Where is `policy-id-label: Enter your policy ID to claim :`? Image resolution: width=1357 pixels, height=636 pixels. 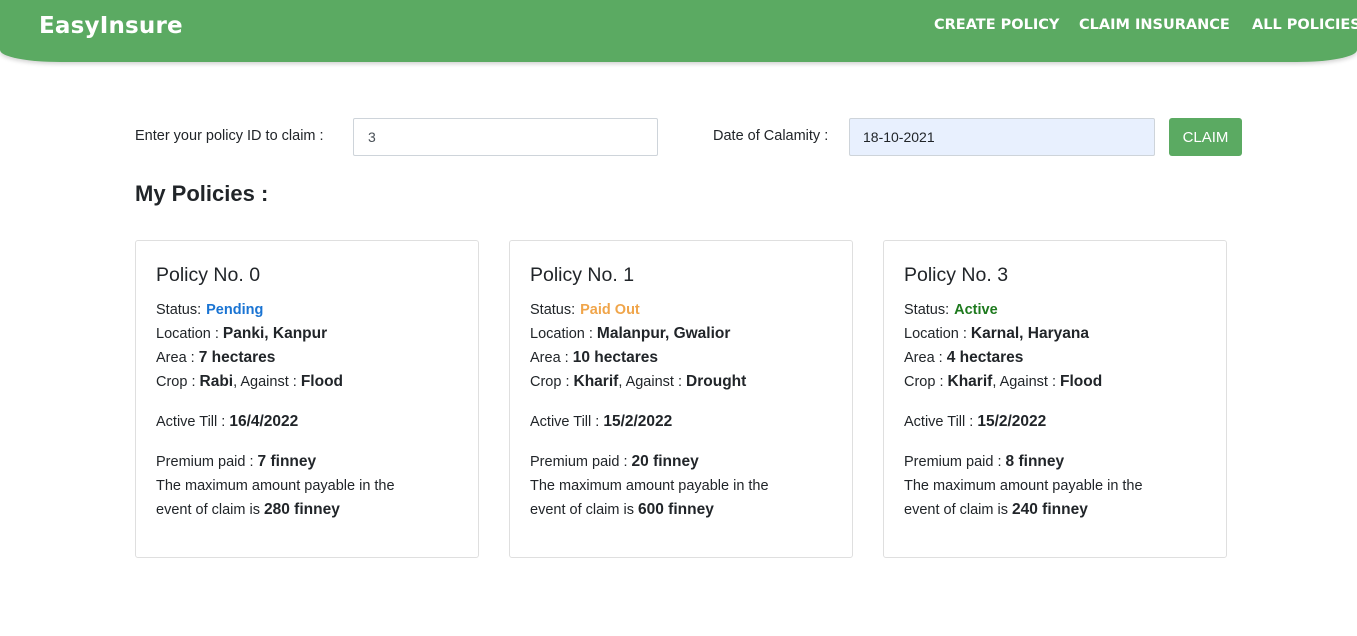 policy-id-label: Enter your policy ID to claim : is located at coordinates (229, 136).